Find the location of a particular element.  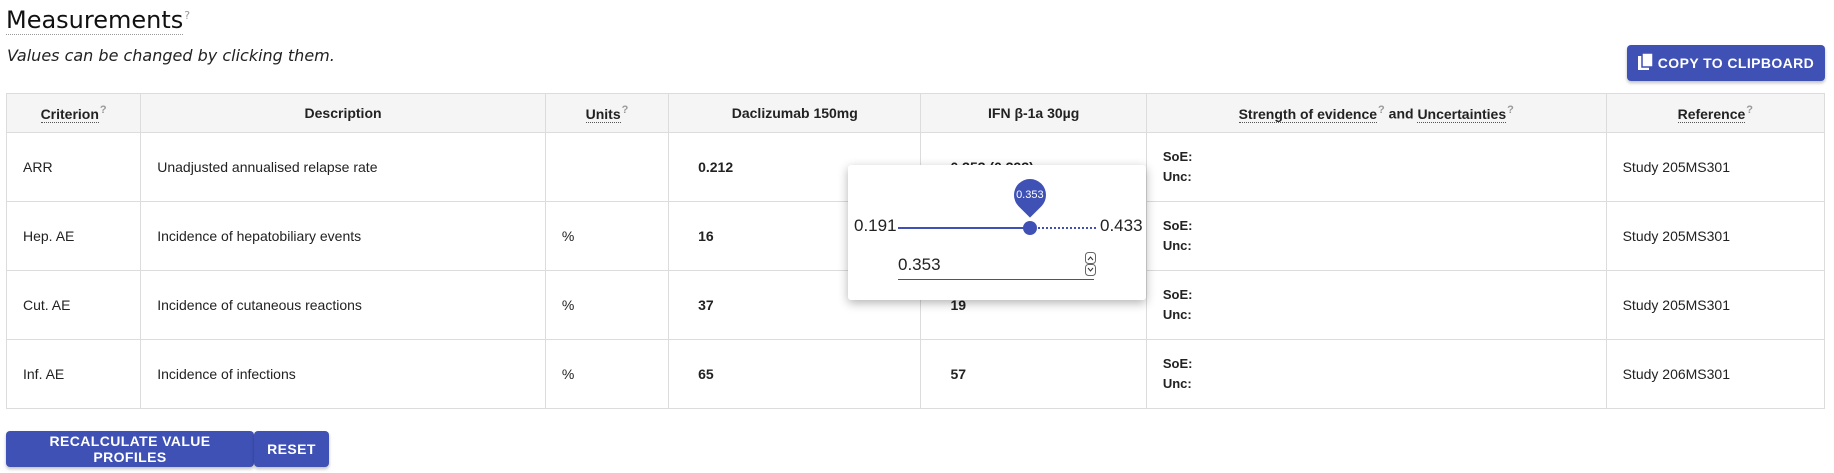

copy-to-clipboard-button: COPY TO CLIPBOARD is located at coordinates (1726, 63).